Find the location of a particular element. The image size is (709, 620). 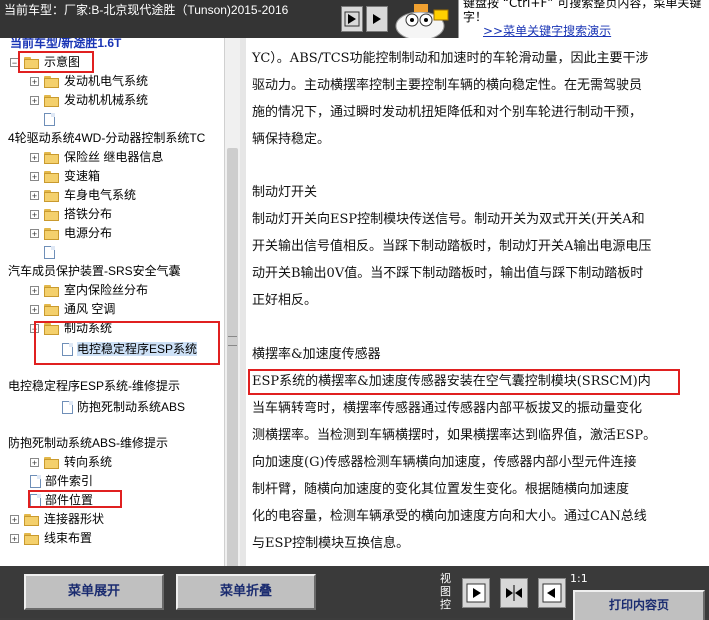

content-line: 制杆臂，随横向加速度的变化其位置发生变化。根据随横向加速度 is located at coordinates (441, 489).